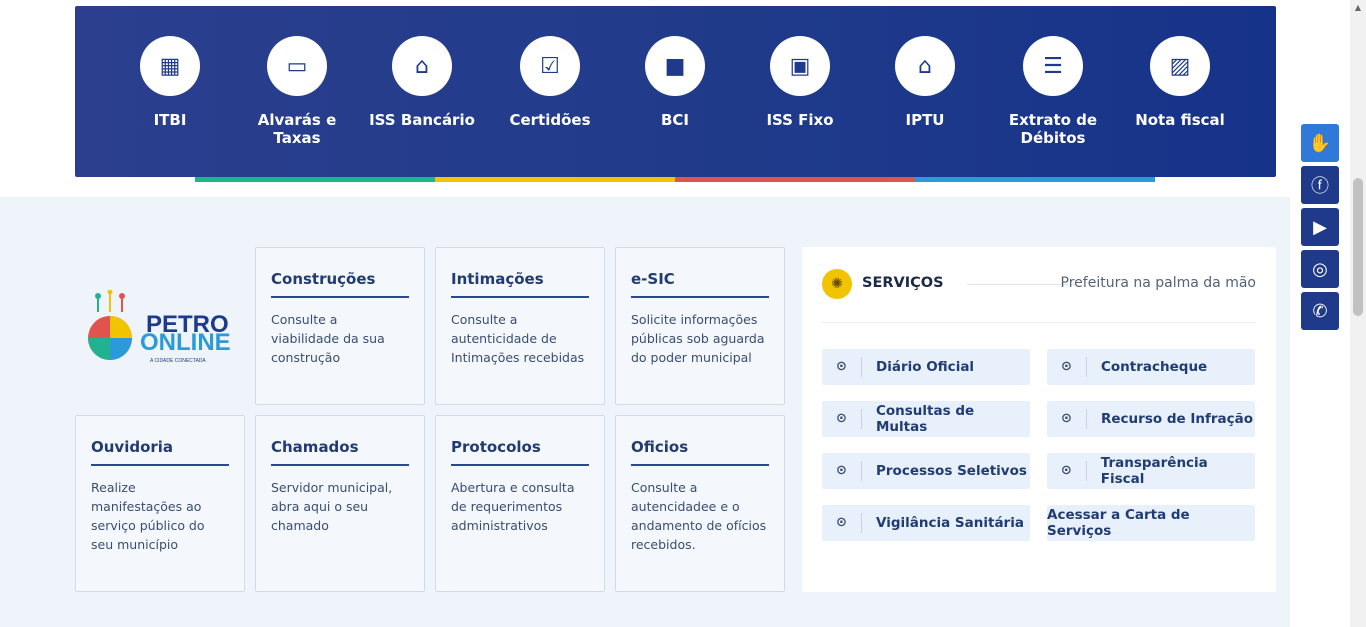  What do you see at coordinates (700, 452) in the screenshot?
I see `card-title: Oficios` at bounding box center [700, 452].